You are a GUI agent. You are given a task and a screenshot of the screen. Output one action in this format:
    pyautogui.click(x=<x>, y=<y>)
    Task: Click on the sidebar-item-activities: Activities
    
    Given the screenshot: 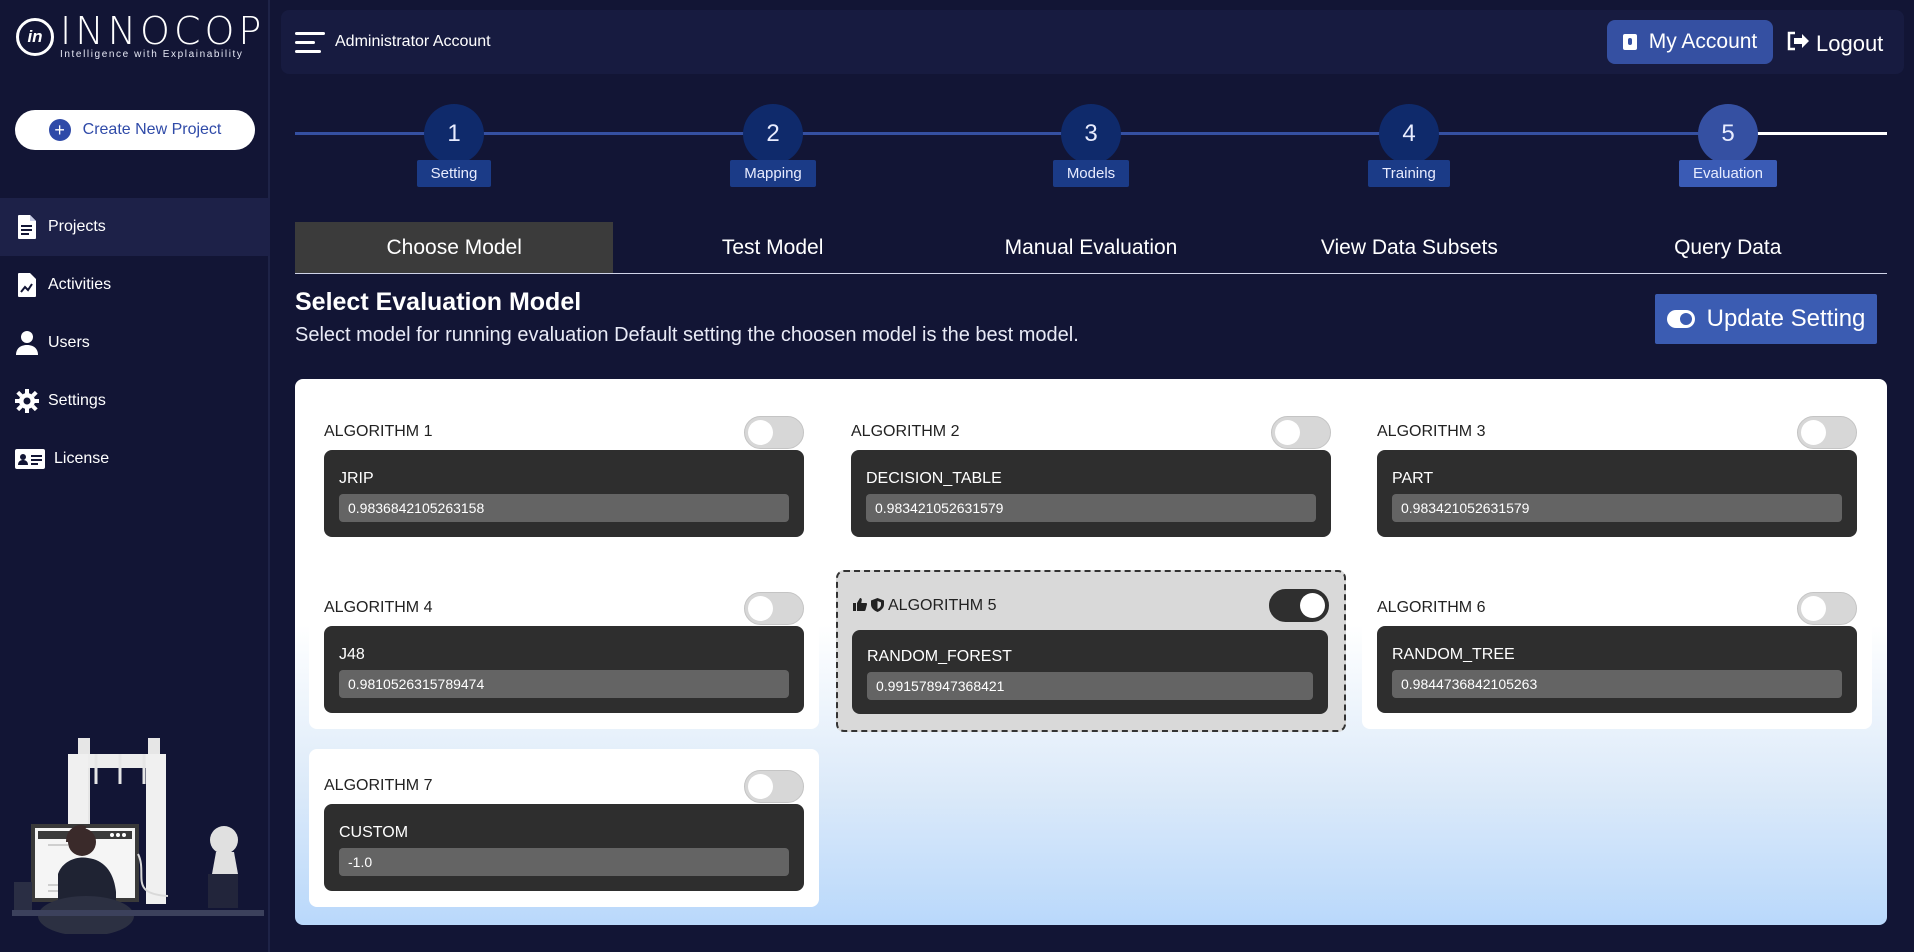 What is the action you would take?
    pyautogui.click(x=135, y=285)
    